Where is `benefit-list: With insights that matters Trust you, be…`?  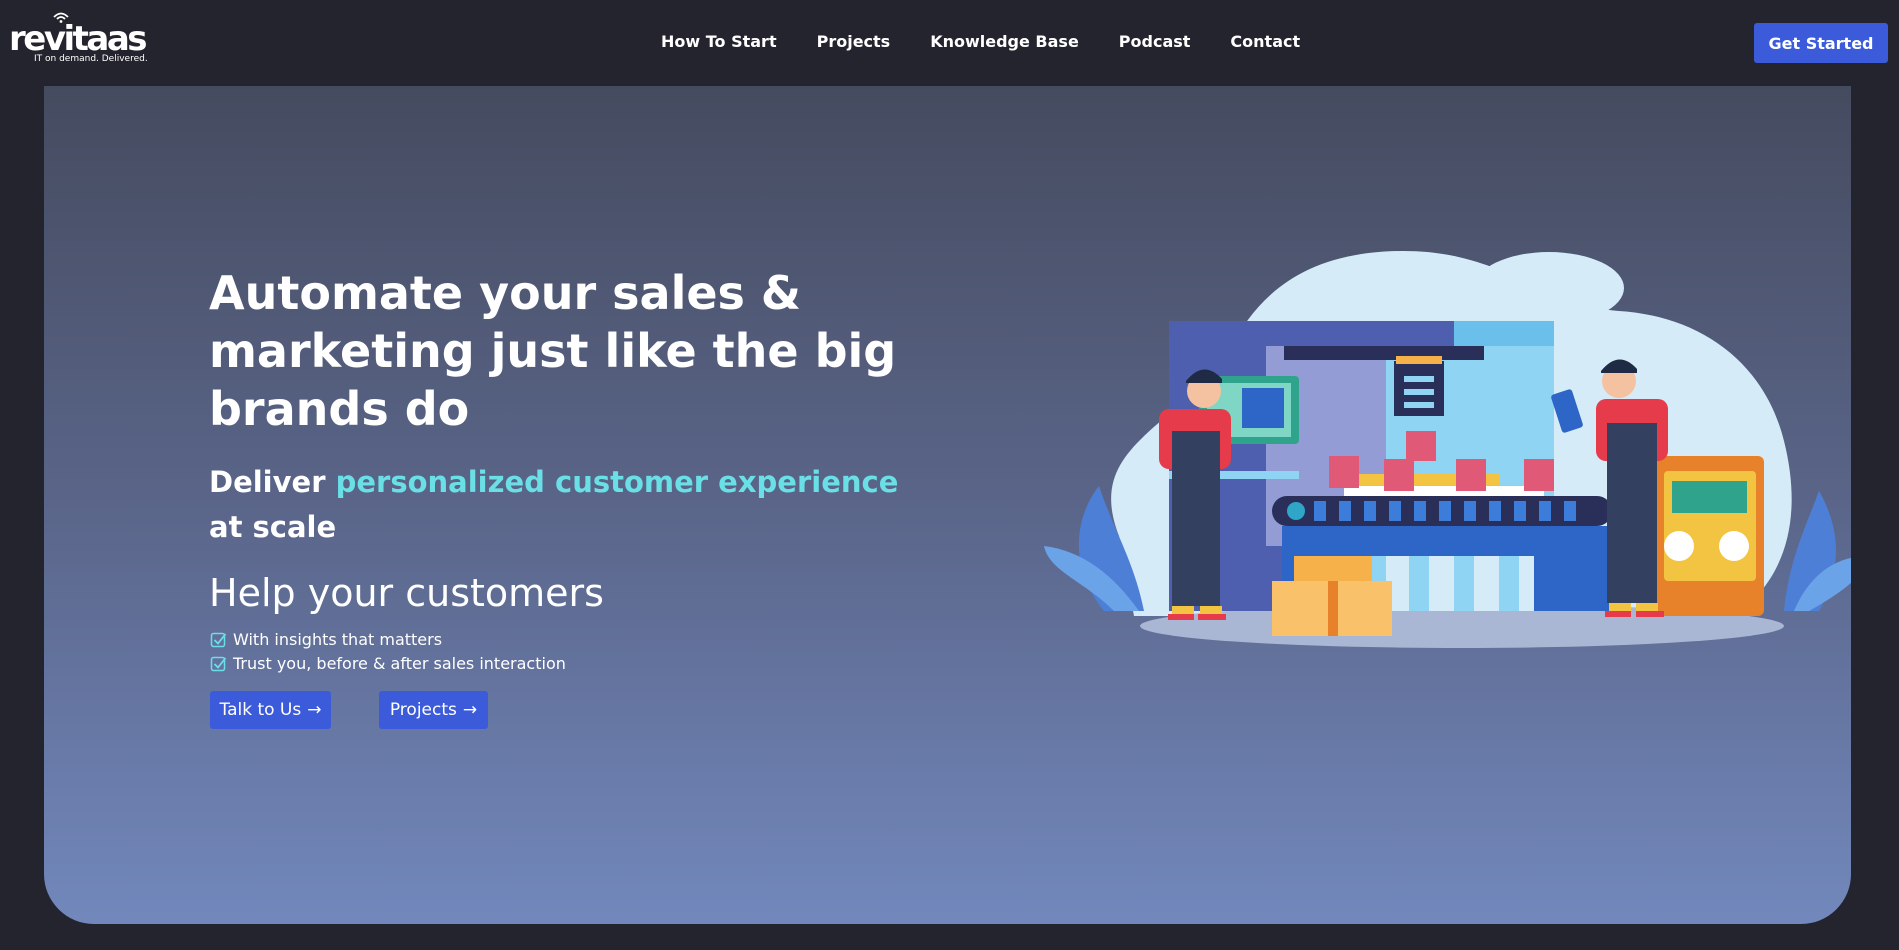 benefit-list: With insights that matters Trust you, be… is located at coordinates (388, 651).